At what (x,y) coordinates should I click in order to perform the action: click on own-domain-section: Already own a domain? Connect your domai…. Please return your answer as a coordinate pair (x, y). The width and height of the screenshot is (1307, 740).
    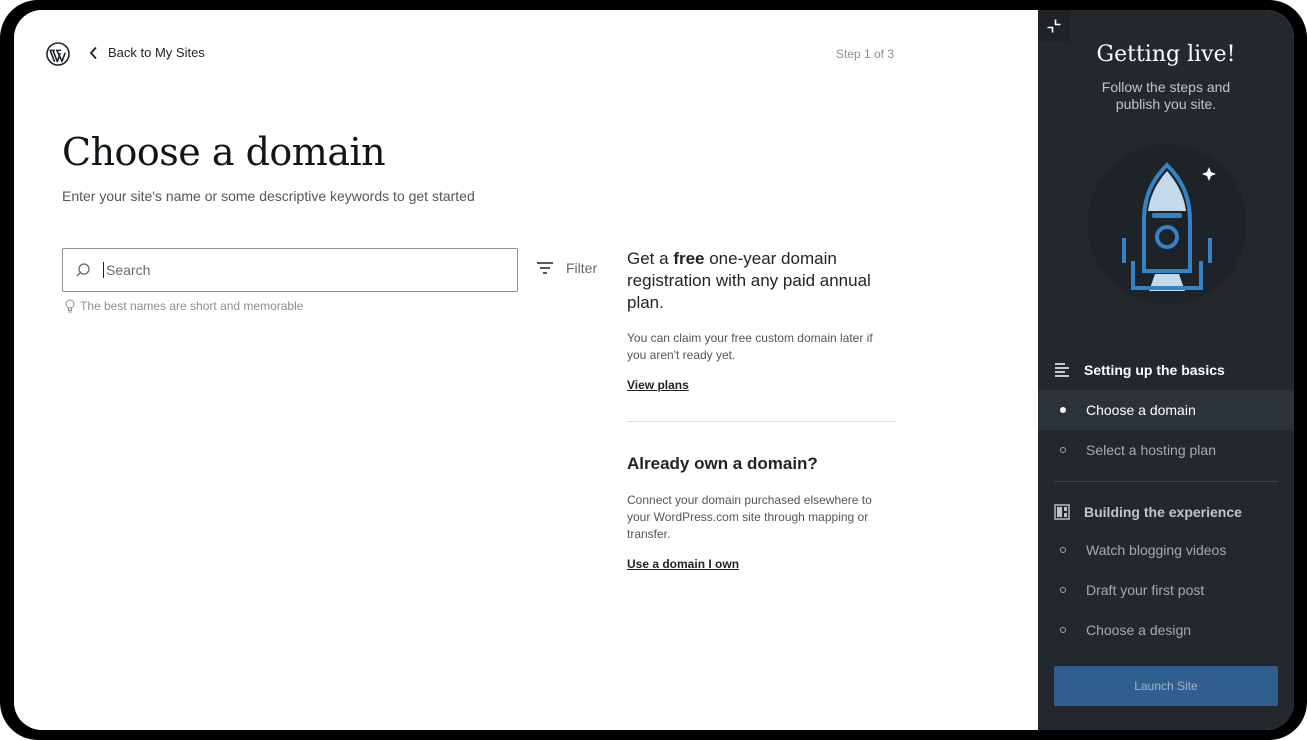
    Looking at the image, I should click on (761, 513).